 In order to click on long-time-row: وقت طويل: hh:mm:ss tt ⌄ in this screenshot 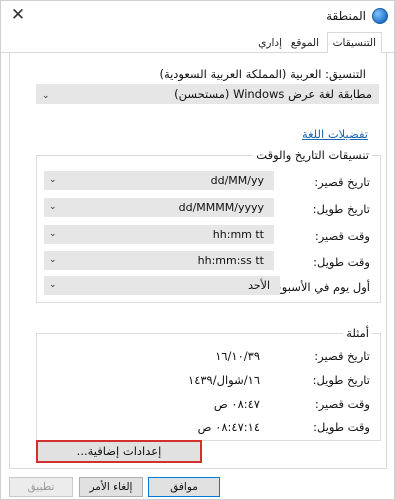, I will do `click(207, 262)`.